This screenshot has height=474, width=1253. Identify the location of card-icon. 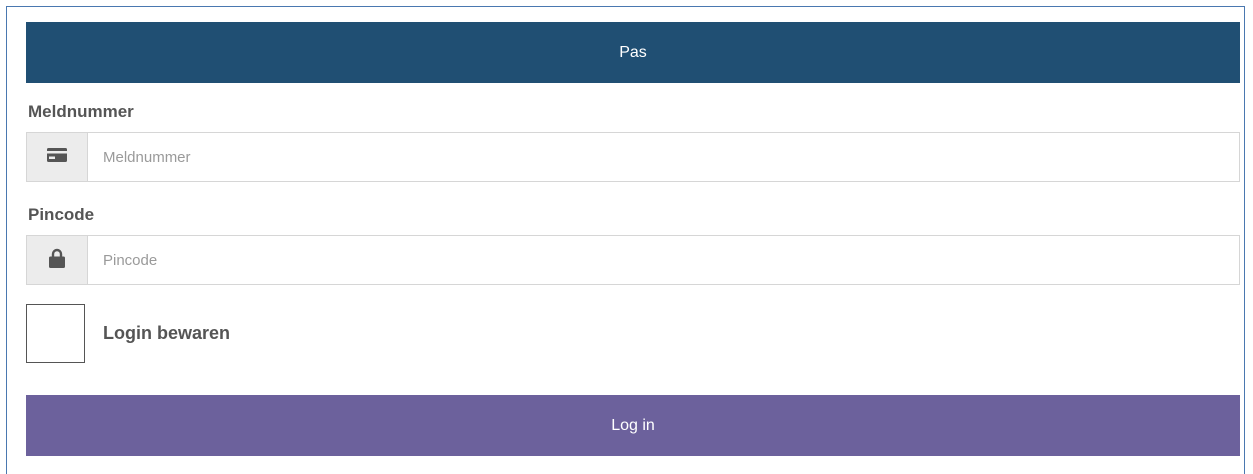
(57, 157).